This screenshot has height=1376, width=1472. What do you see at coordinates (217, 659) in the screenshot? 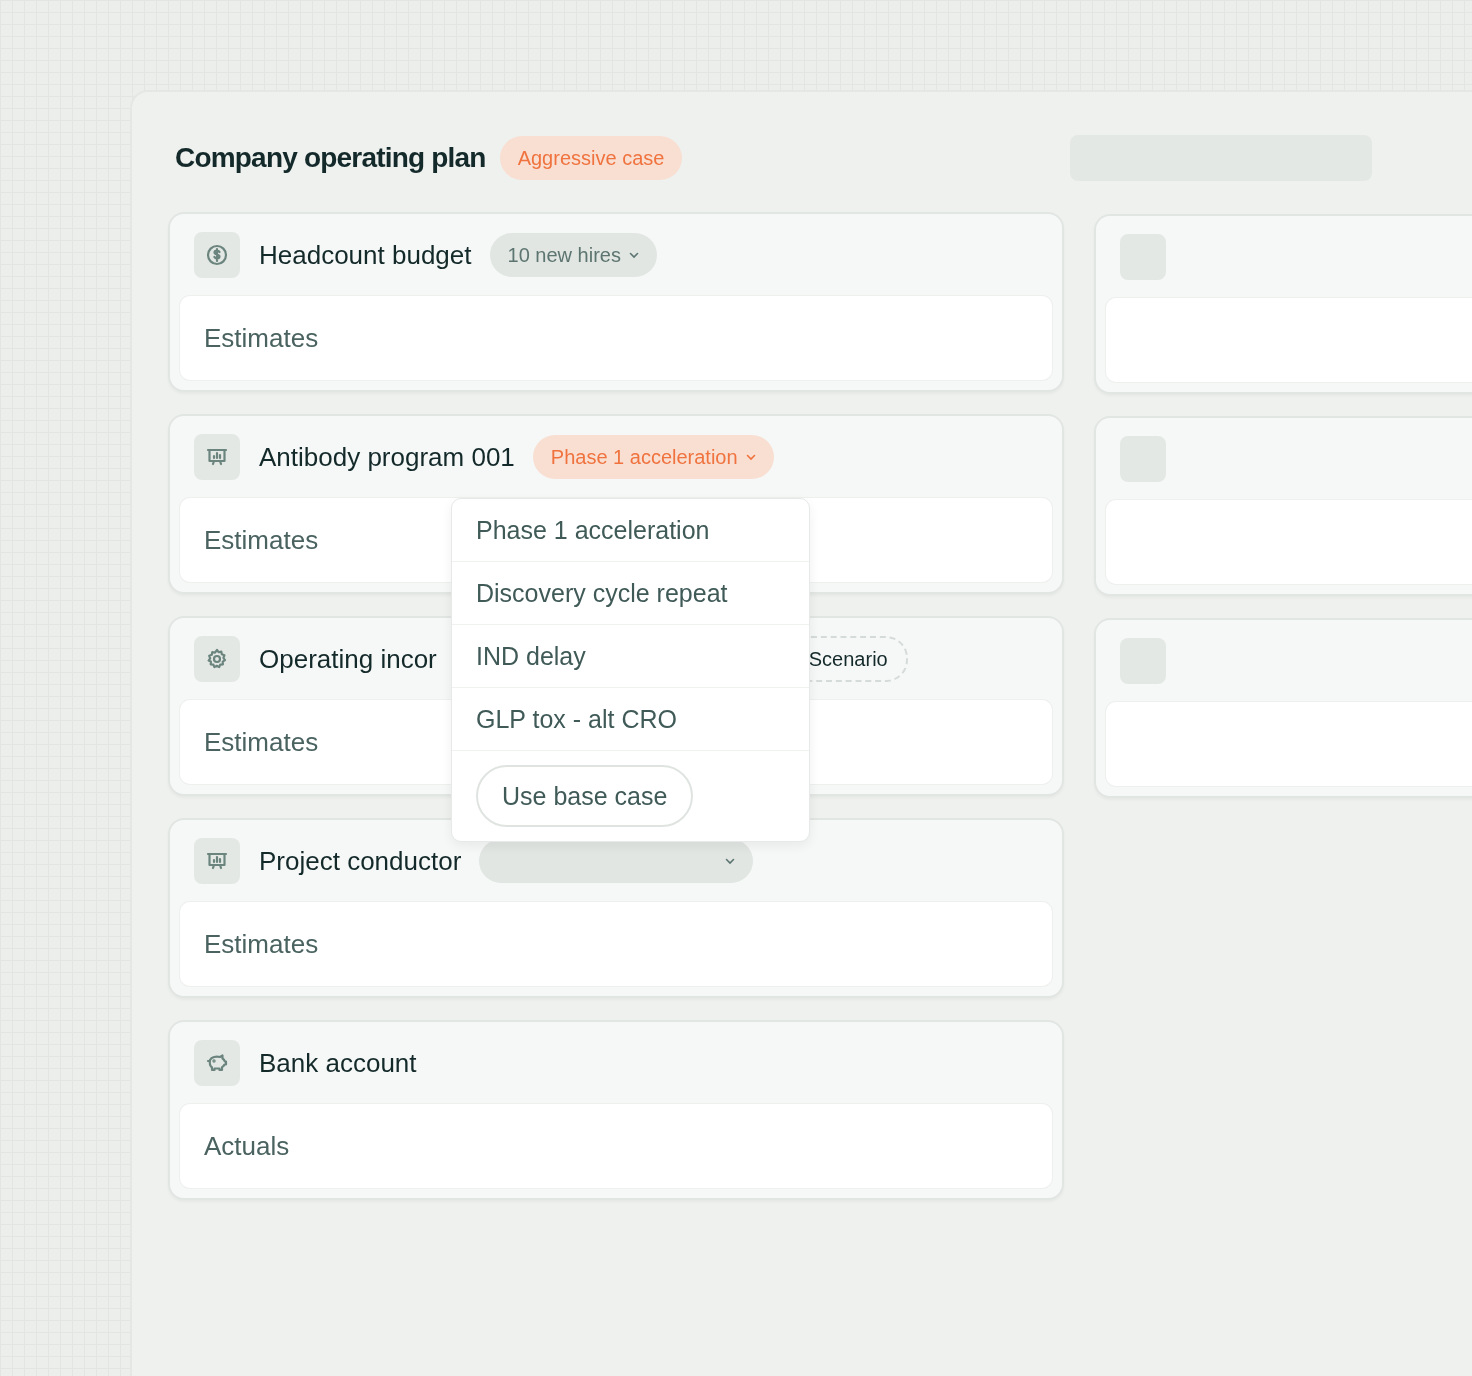
I see `gear-icon` at bounding box center [217, 659].